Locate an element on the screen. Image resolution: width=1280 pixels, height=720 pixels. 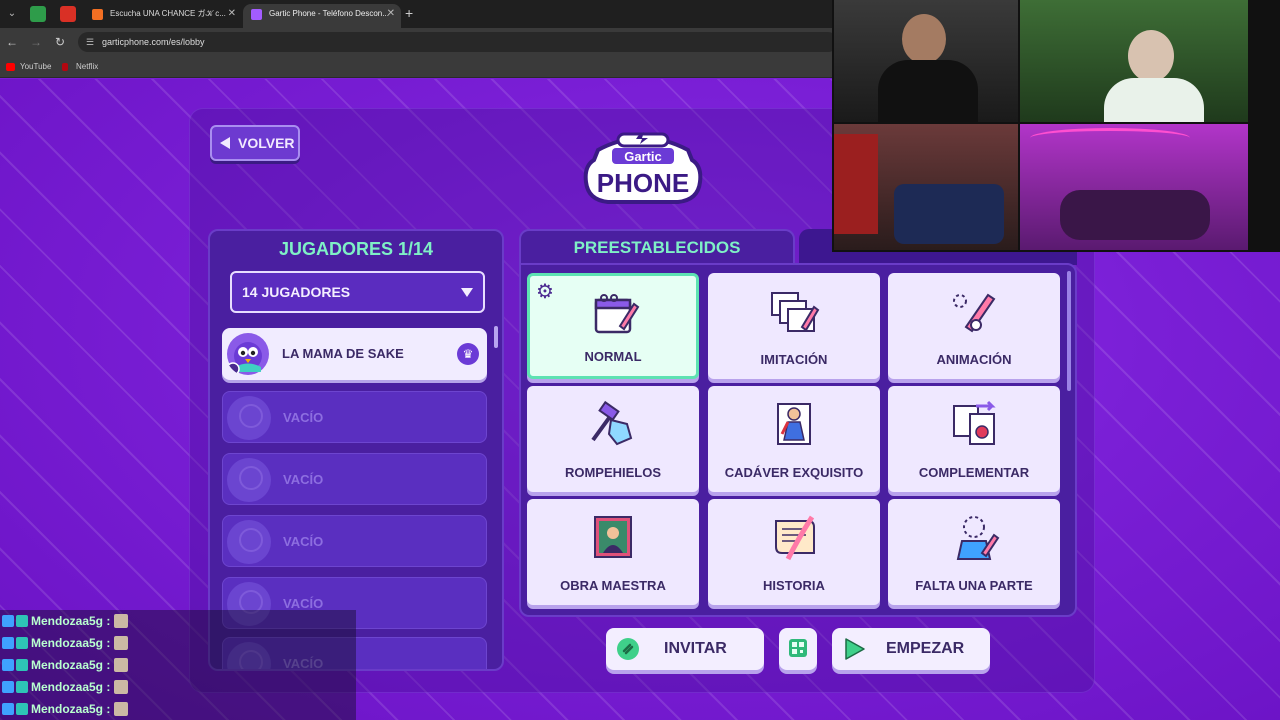
preset-card-cadaver-exquisito: CADÁVER EXQUISITO is located at coordinates (794, 439).